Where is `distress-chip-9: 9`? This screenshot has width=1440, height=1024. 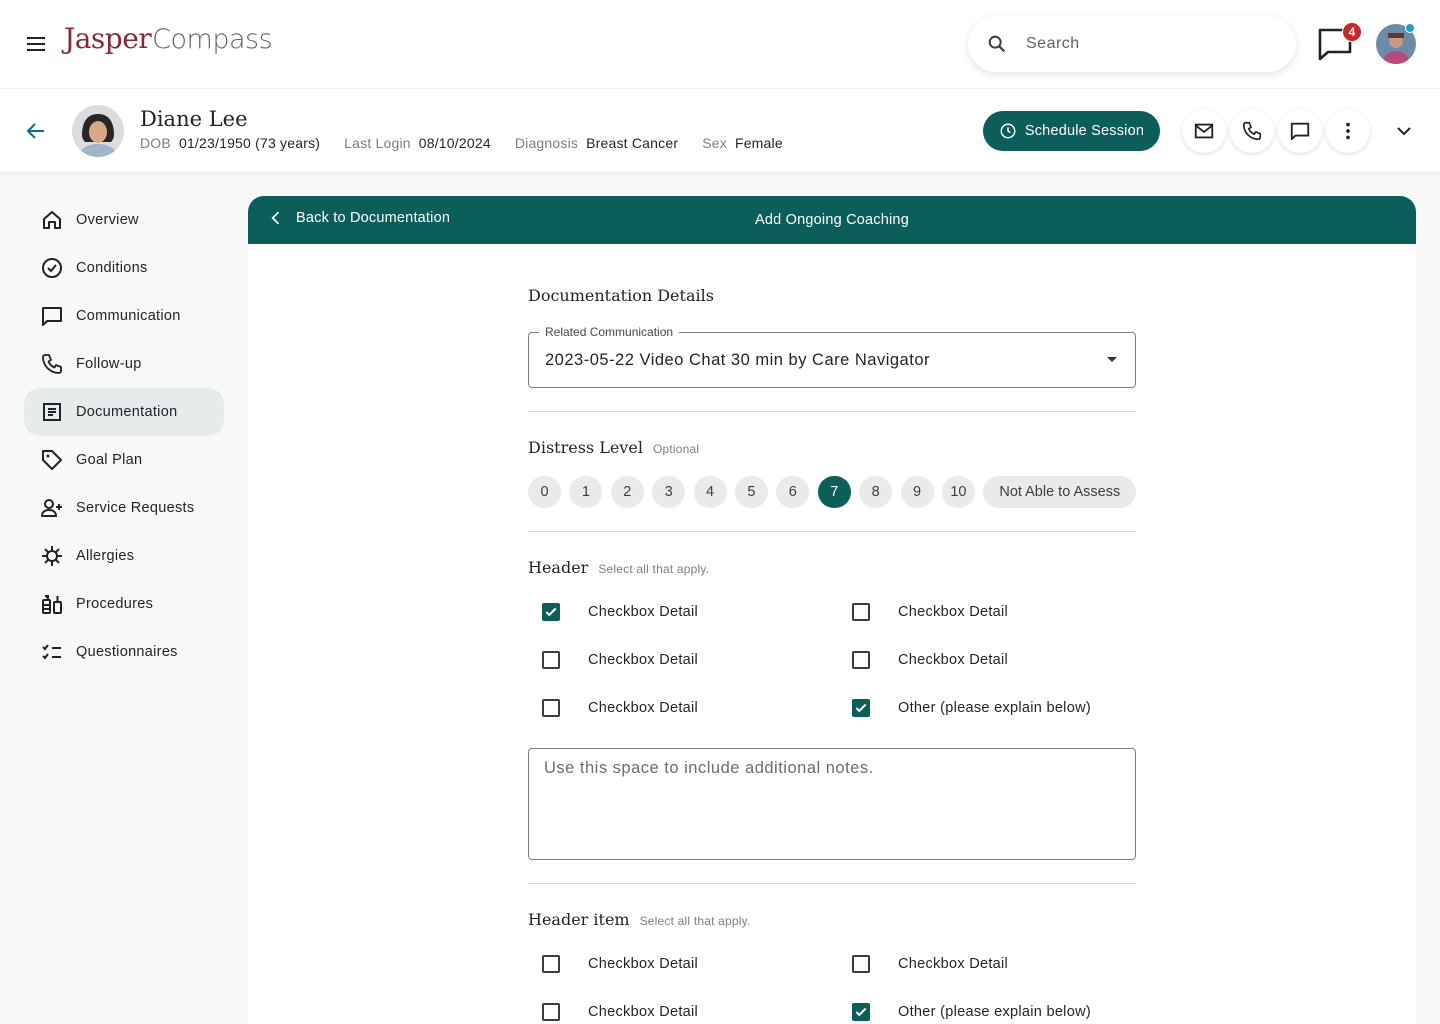 distress-chip-9: 9 is located at coordinates (917, 492).